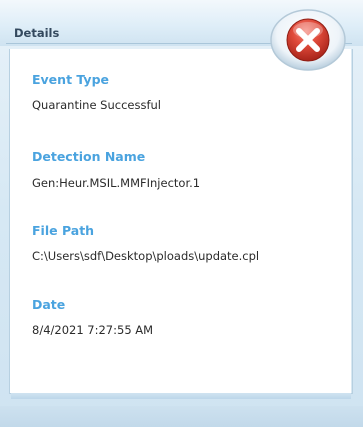 The width and height of the screenshot is (363, 427). Describe the element at coordinates (93, 330) in the screenshot. I see `date-value: 8/4/2021 7:27:55 AM` at that location.